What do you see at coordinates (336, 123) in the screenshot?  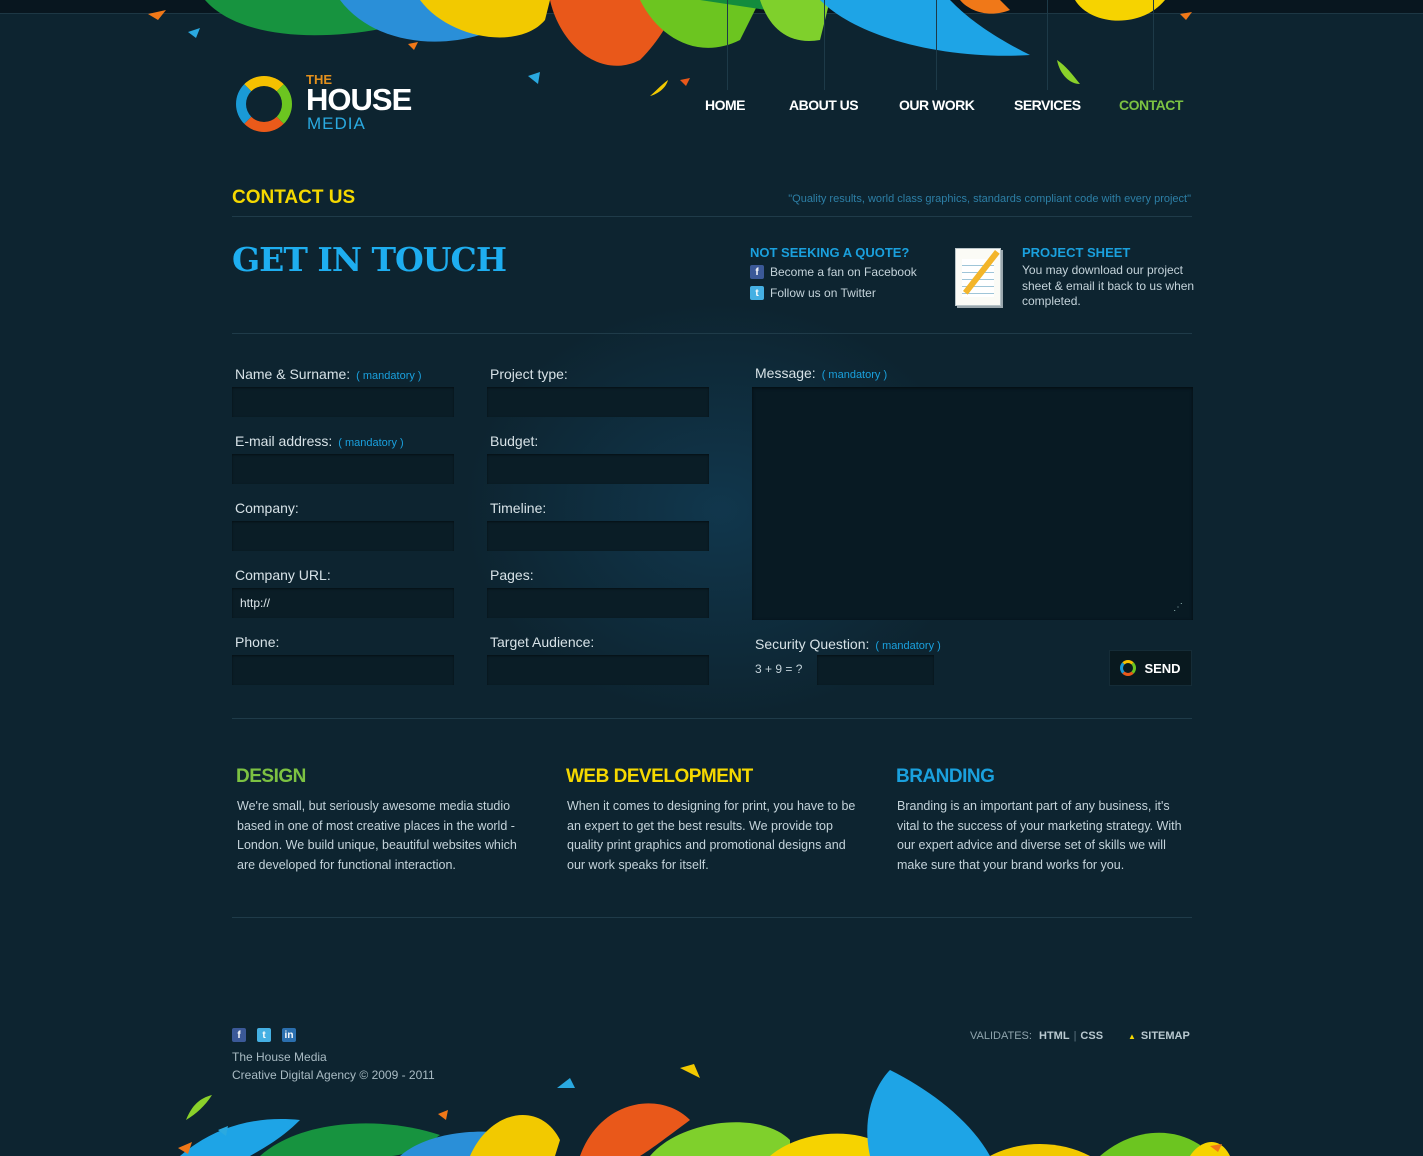 I see `logo-media: MEDIA` at bounding box center [336, 123].